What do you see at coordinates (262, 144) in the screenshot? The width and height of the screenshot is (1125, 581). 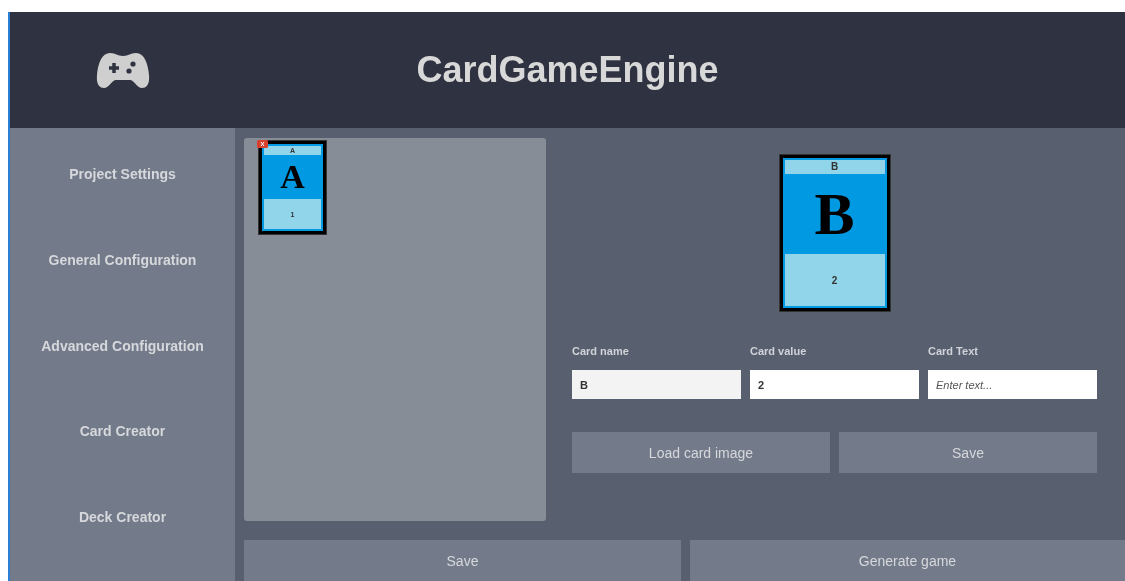 I see `close-icon` at bounding box center [262, 144].